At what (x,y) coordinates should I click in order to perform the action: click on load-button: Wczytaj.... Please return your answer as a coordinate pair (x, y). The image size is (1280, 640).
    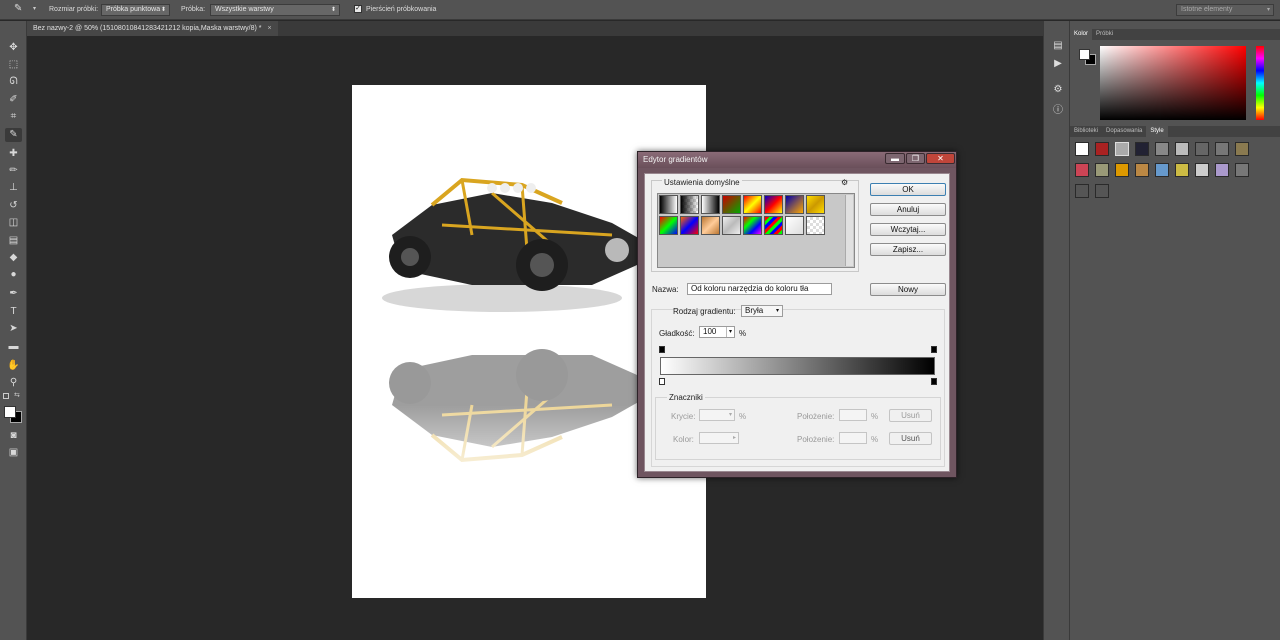
    Looking at the image, I should click on (908, 229).